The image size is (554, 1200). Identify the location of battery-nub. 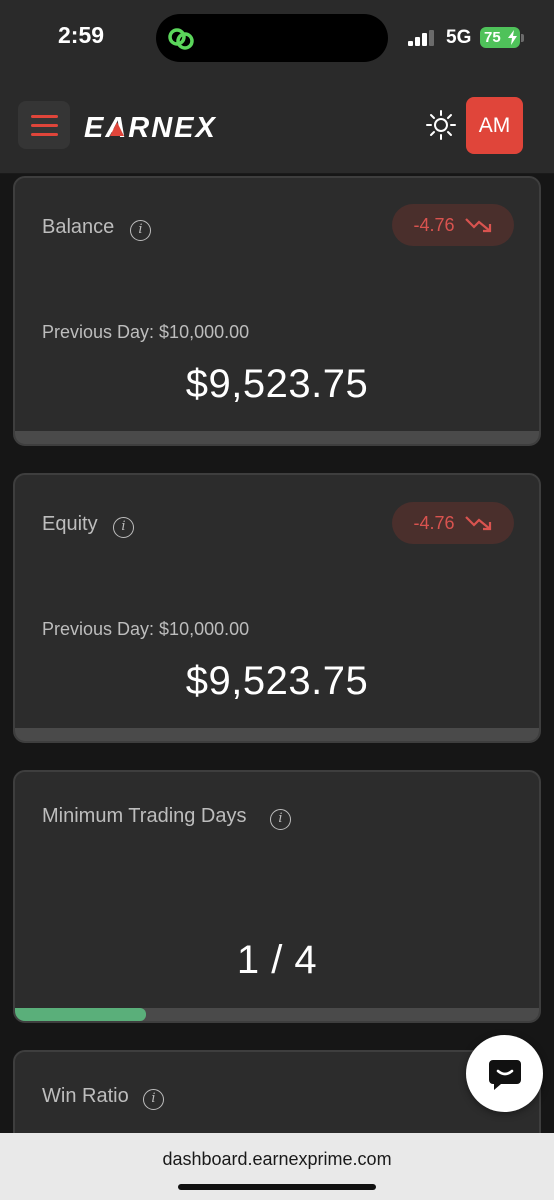
(522, 38).